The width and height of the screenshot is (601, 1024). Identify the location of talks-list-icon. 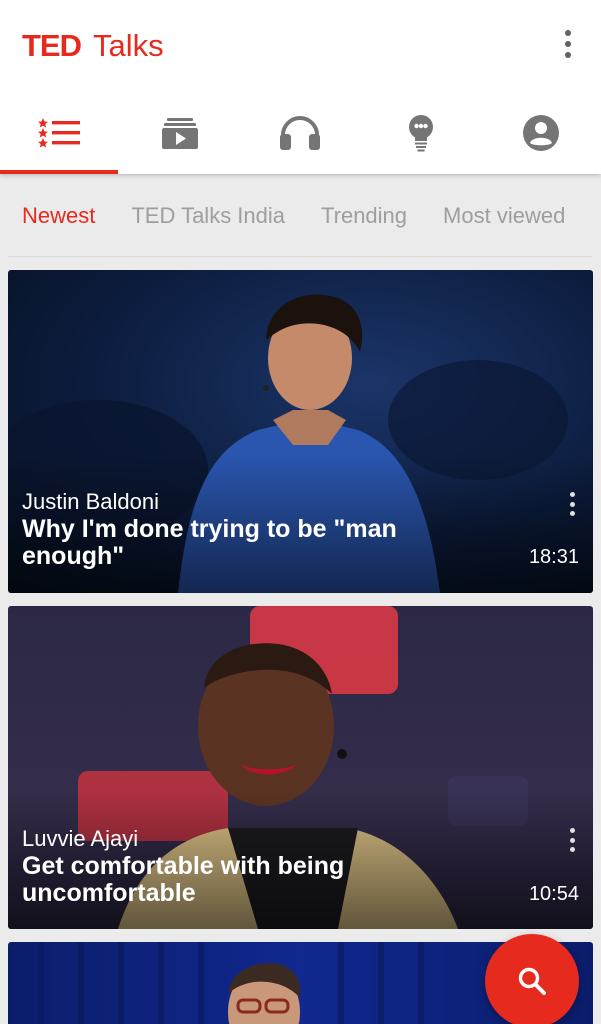
(59, 133).